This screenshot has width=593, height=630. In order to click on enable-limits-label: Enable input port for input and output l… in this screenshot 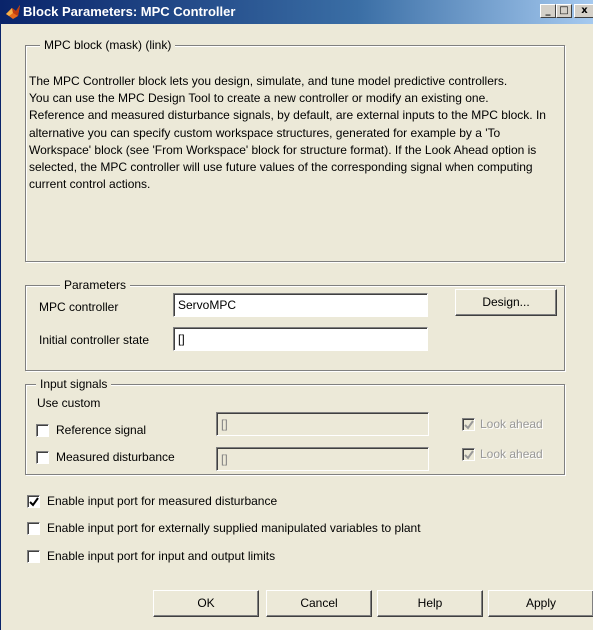, I will do `click(161, 556)`.